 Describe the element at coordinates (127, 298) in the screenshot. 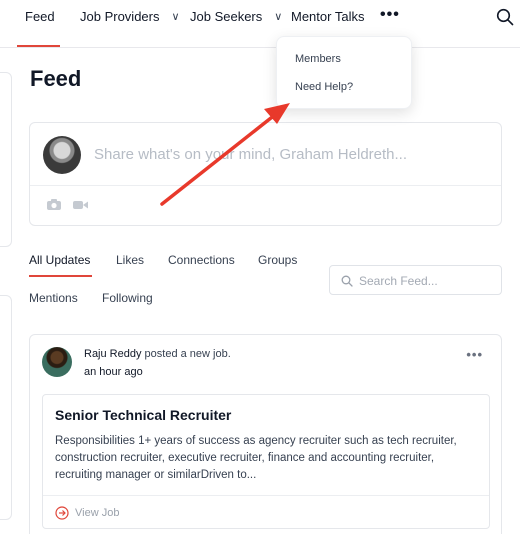

I see `tab-following: Following` at that location.